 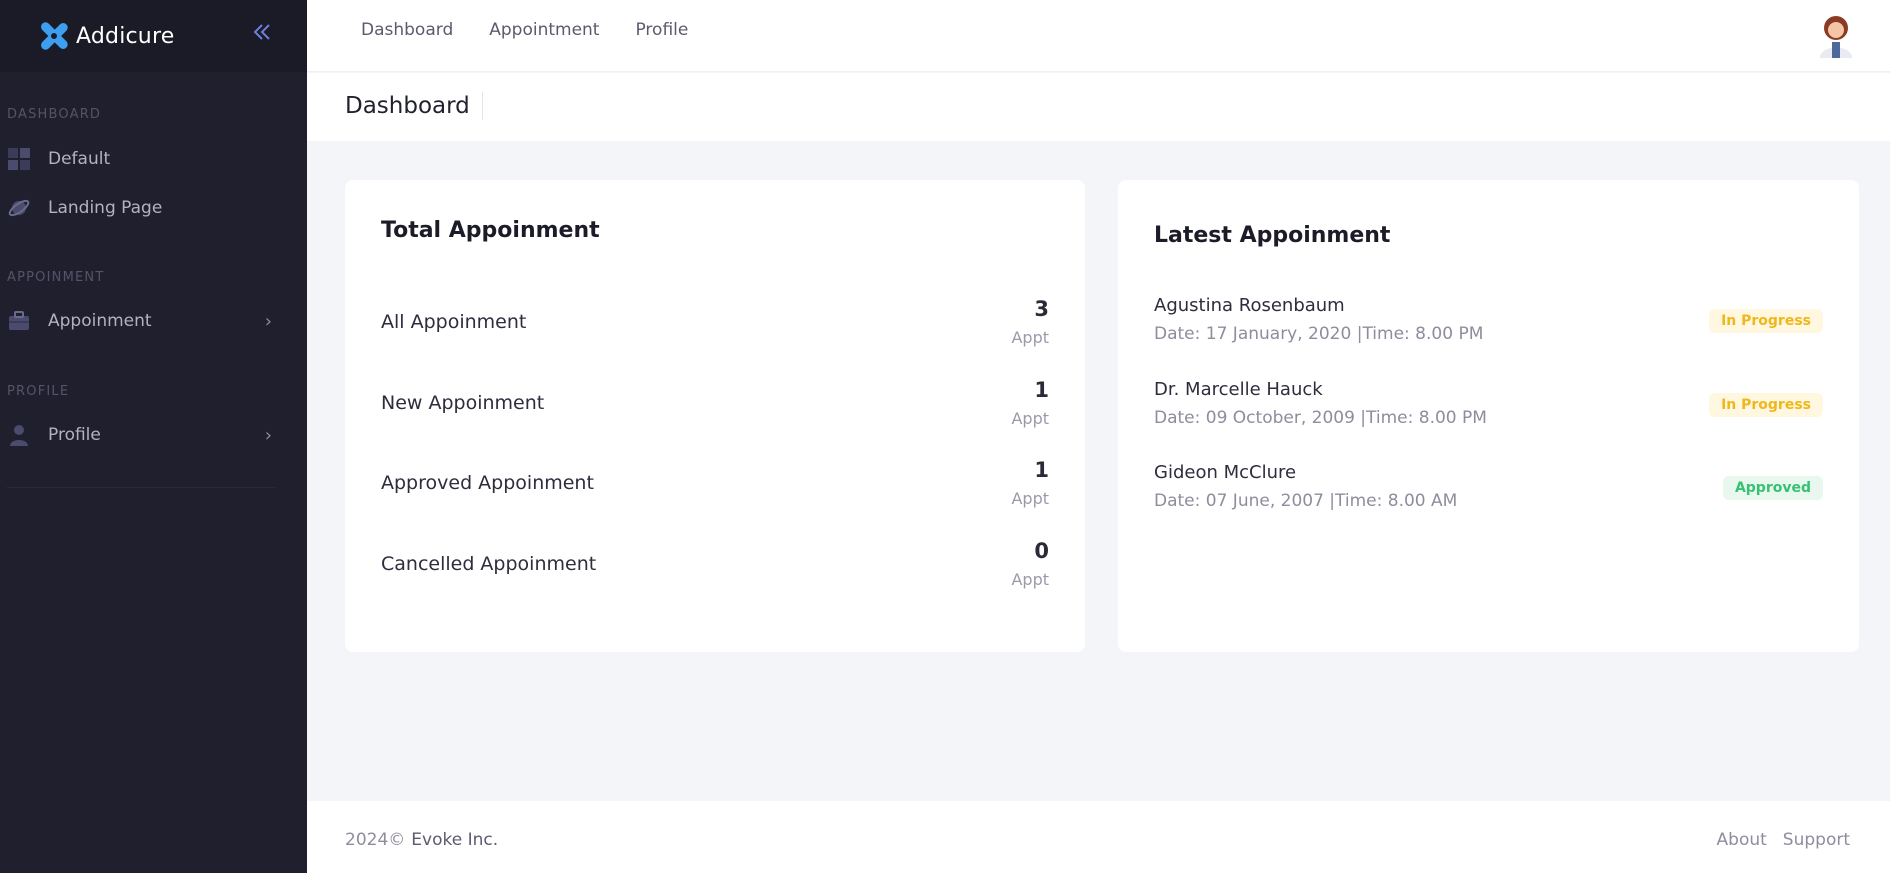 What do you see at coordinates (544, 30) in the screenshot?
I see `top-nav-appointment: Appointment` at bounding box center [544, 30].